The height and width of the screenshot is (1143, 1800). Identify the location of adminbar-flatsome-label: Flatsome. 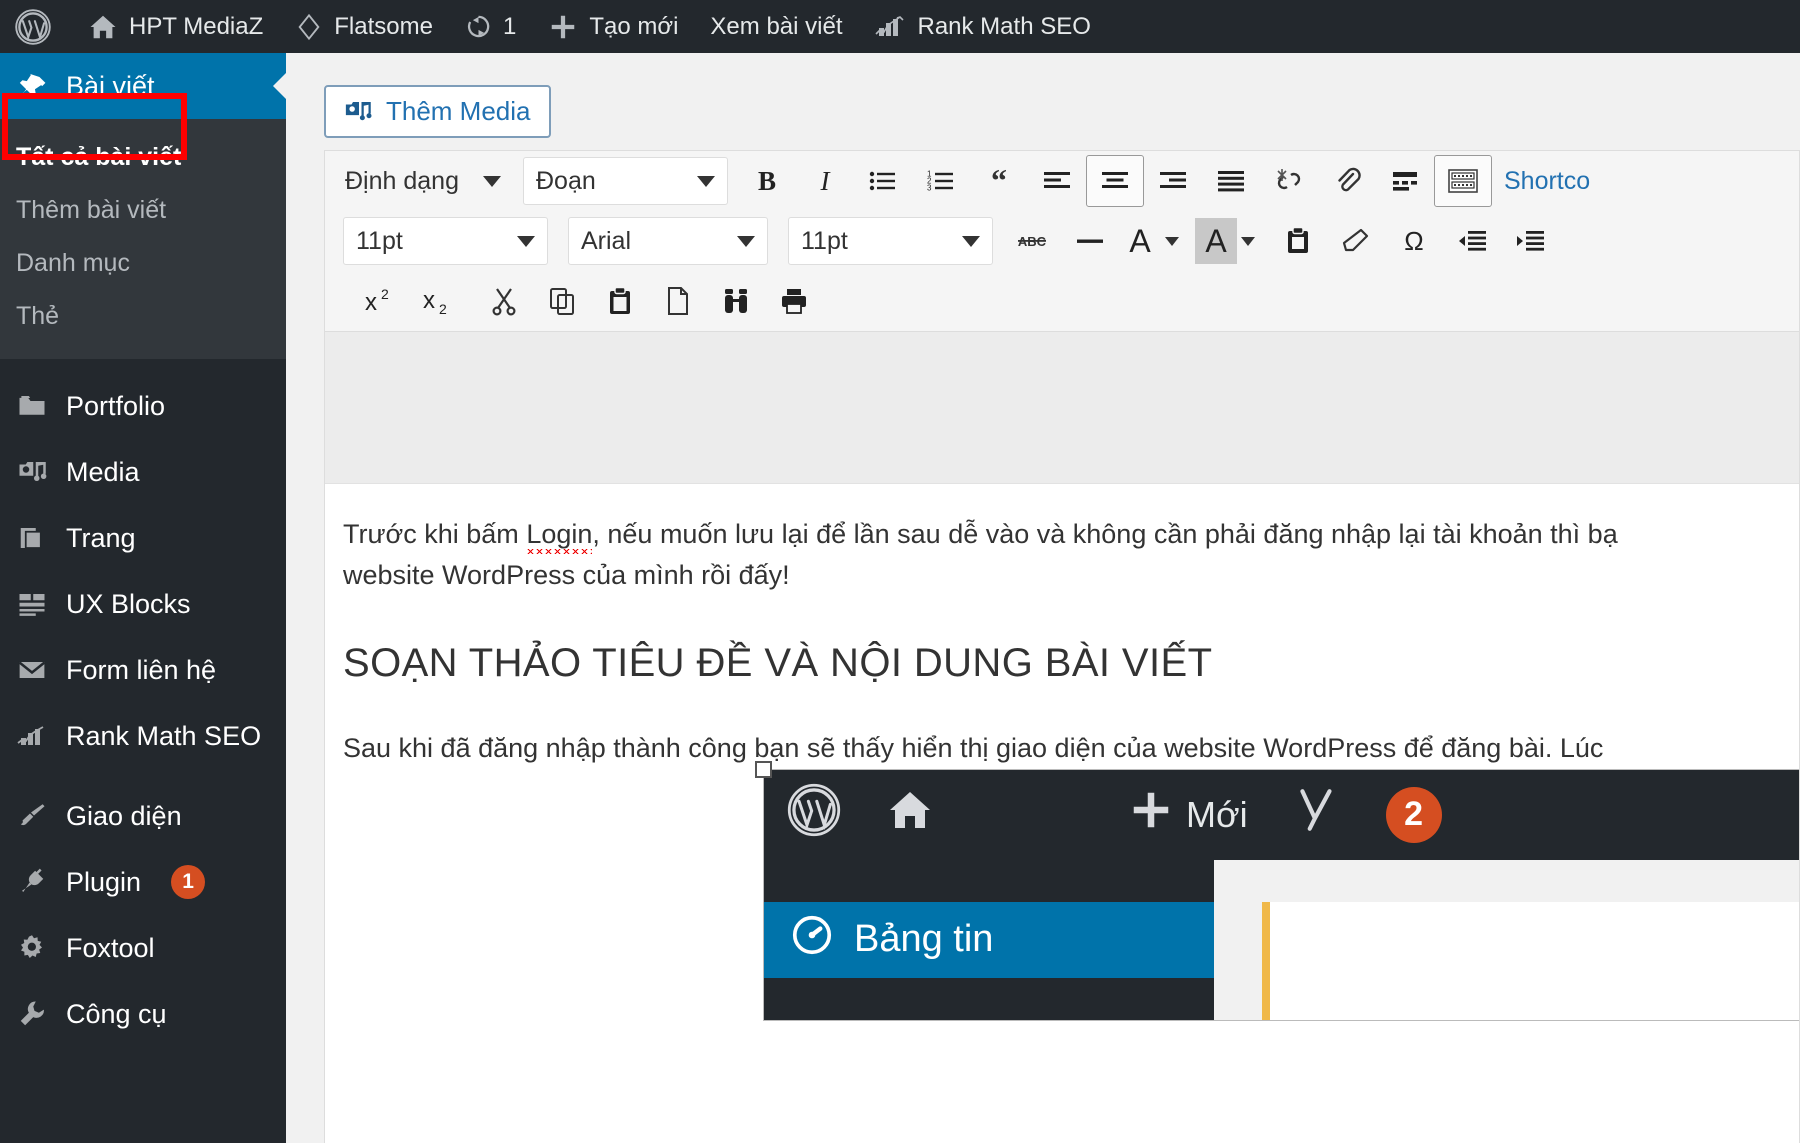
(383, 26).